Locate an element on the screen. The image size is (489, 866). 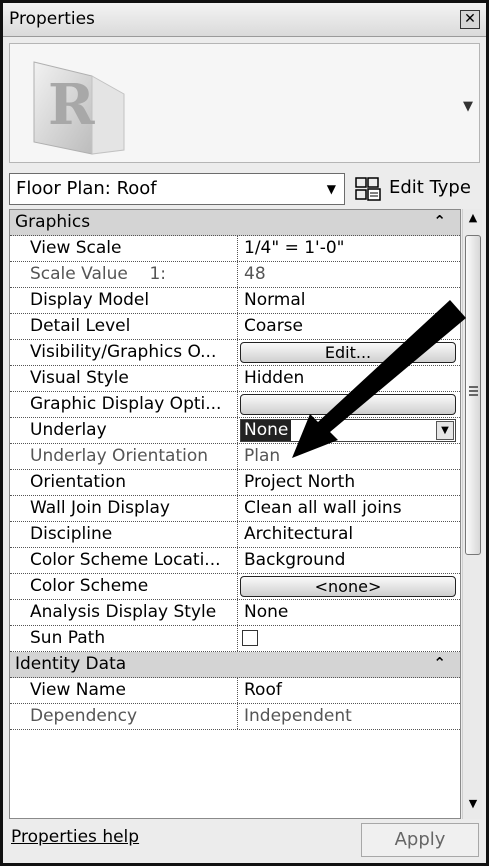
color-scheme-button: <none> is located at coordinates (348, 586).